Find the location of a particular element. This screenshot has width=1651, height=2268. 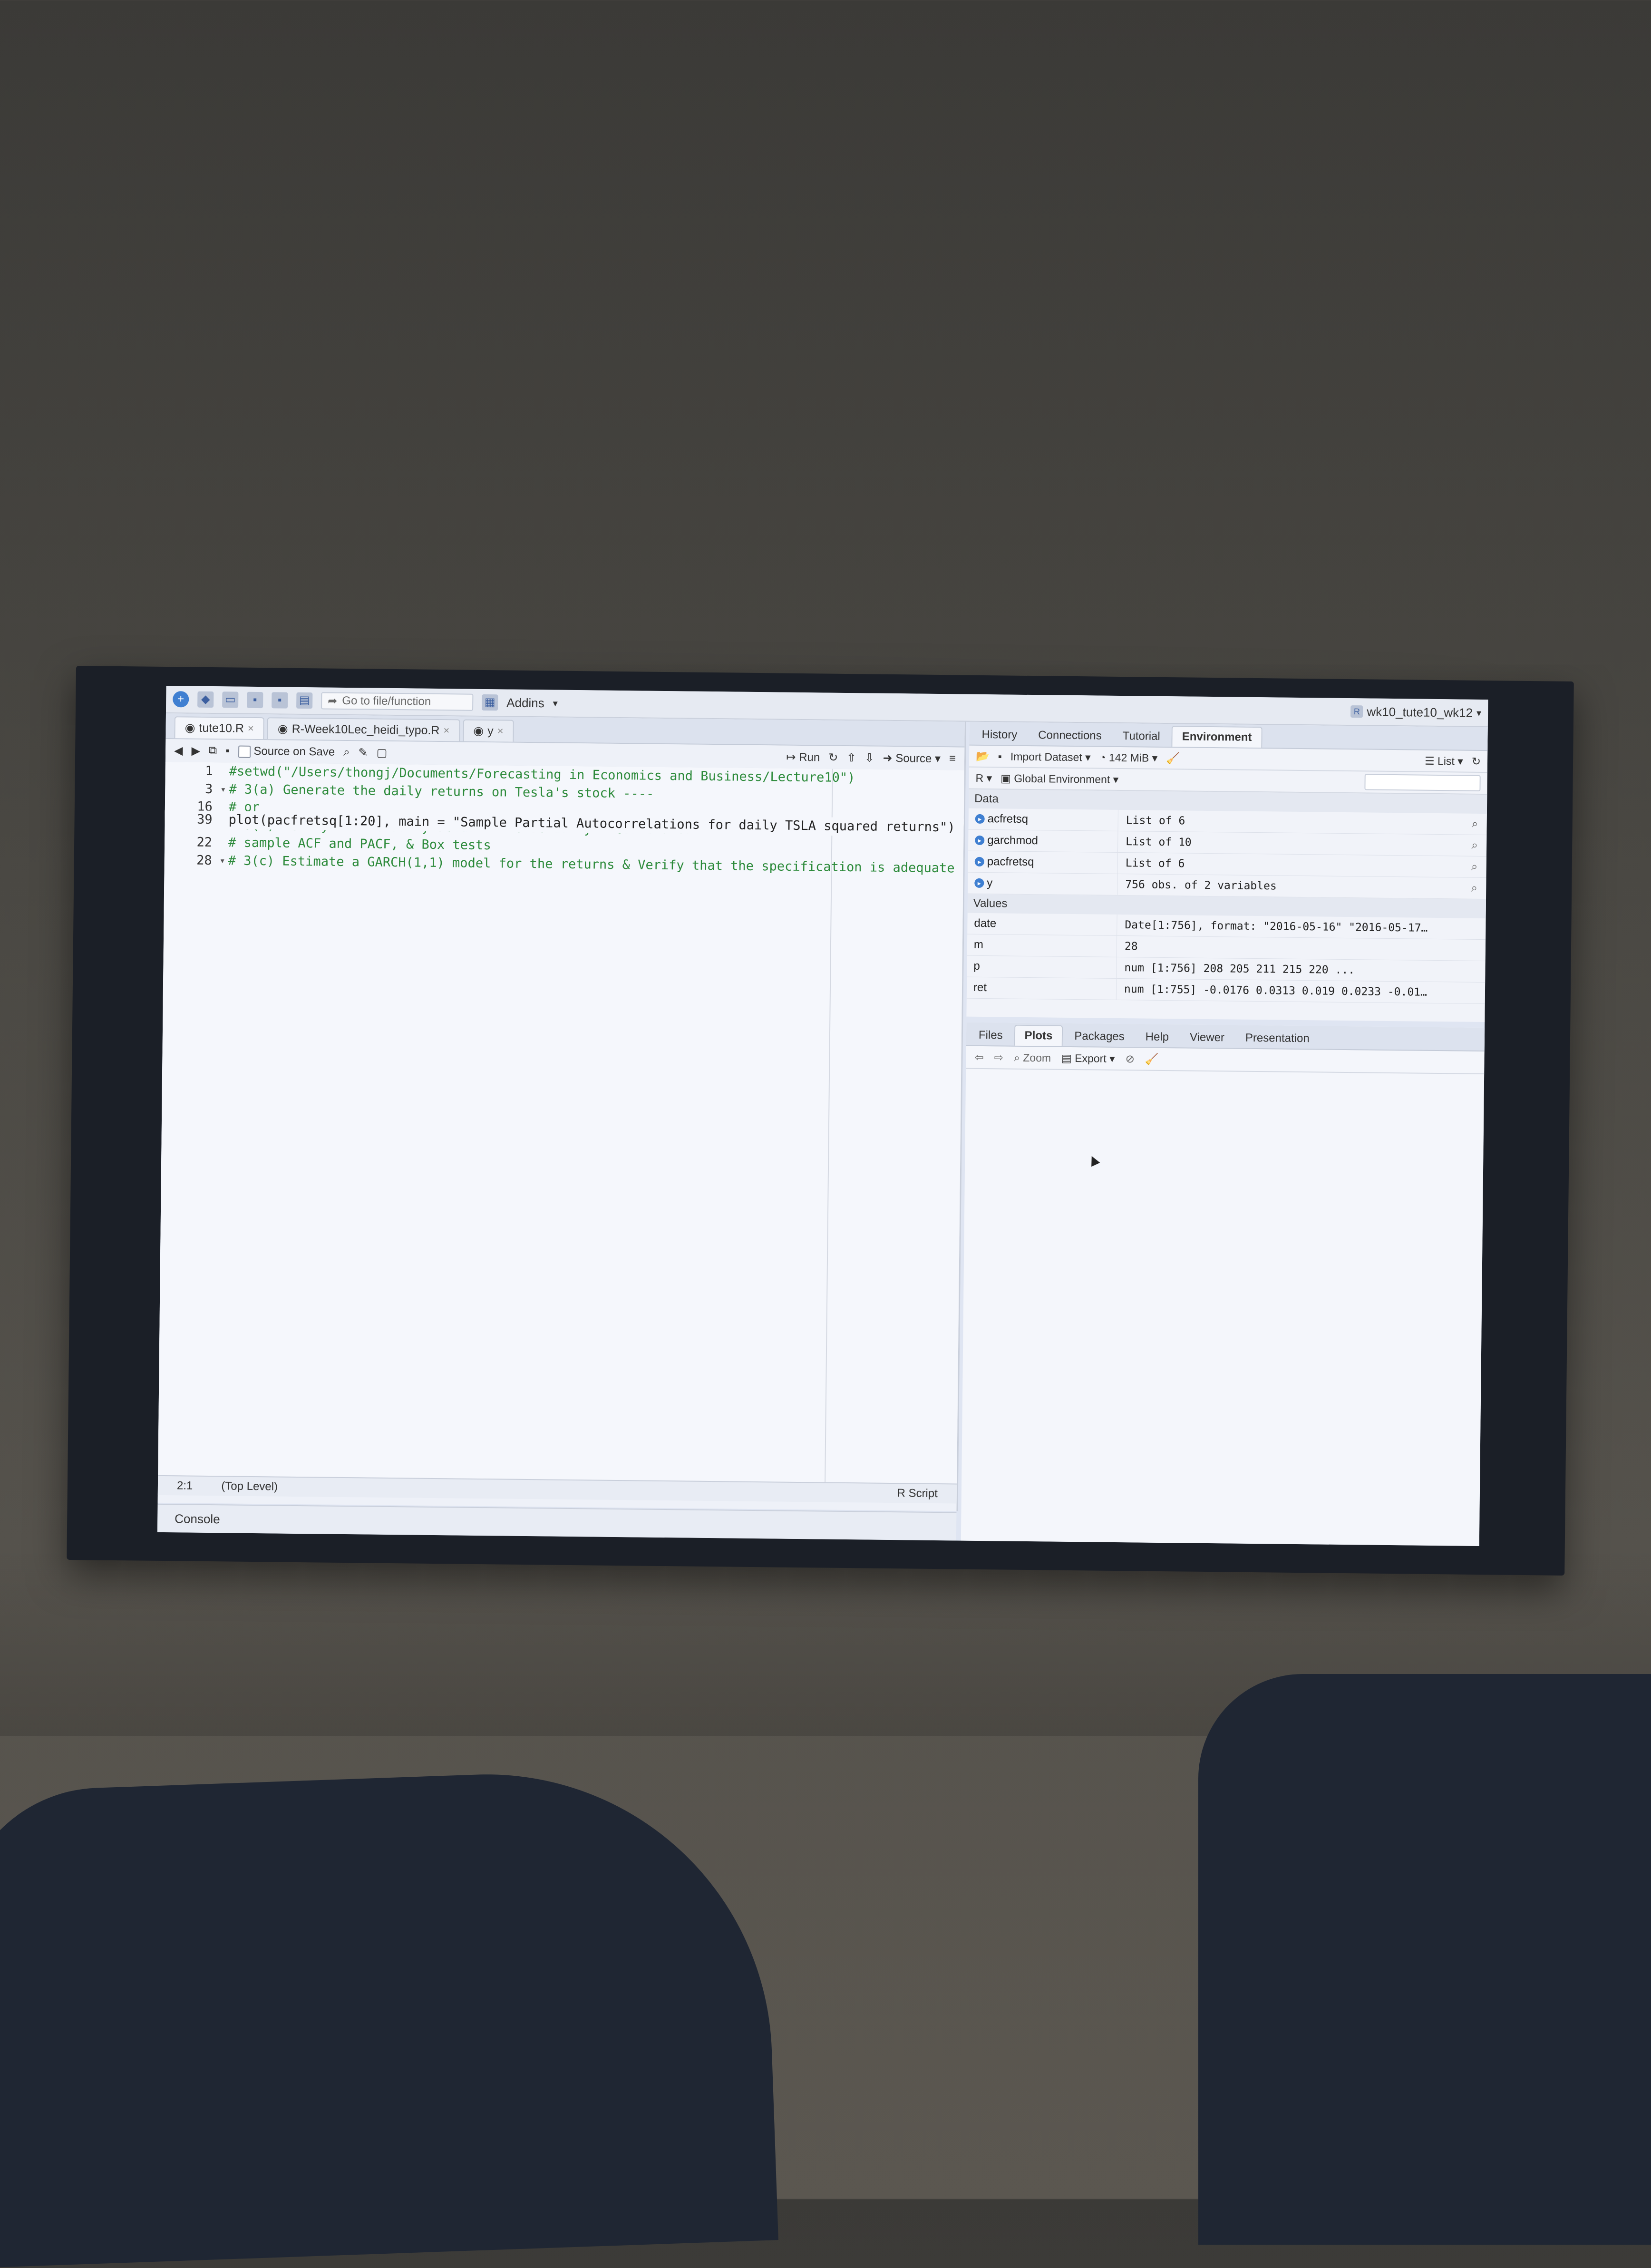

editor-tab: ◉y× is located at coordinates (488, 731).